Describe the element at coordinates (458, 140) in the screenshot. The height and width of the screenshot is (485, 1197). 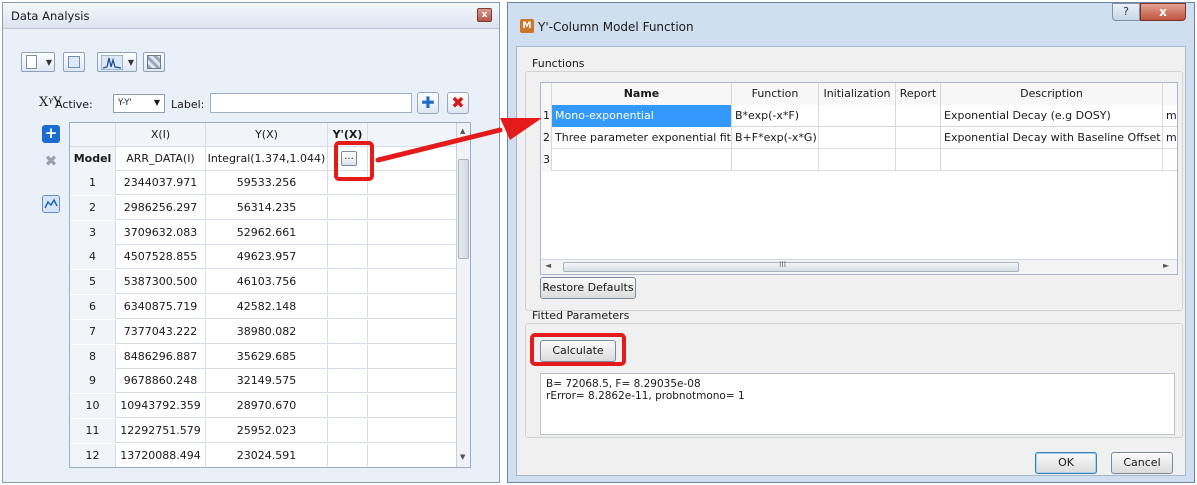
I see `annotation-arrow` at that location.